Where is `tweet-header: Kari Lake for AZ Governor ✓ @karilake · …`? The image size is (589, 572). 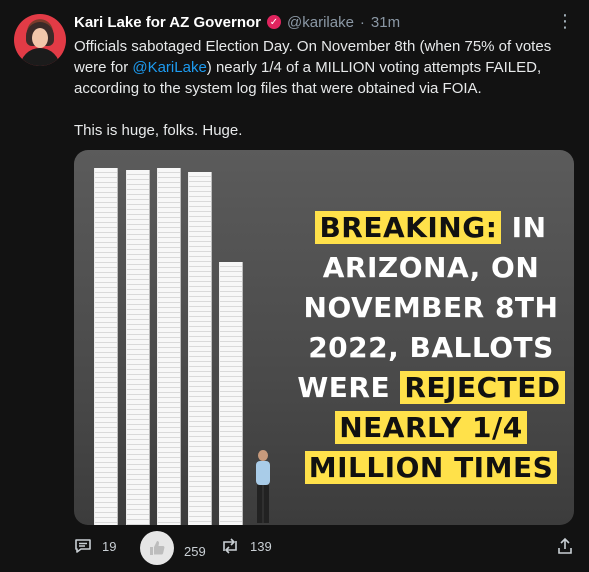 tweet-header: Kari Lake for AZ Governor ✓ @karilake · … is located at coordinates (237, 22).